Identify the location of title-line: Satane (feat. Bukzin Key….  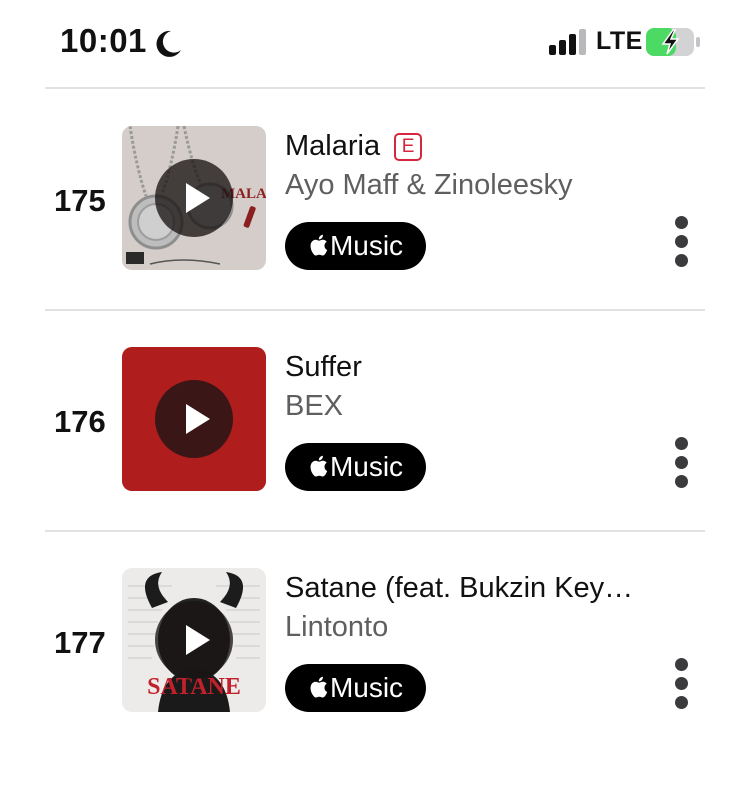
(459, 588).